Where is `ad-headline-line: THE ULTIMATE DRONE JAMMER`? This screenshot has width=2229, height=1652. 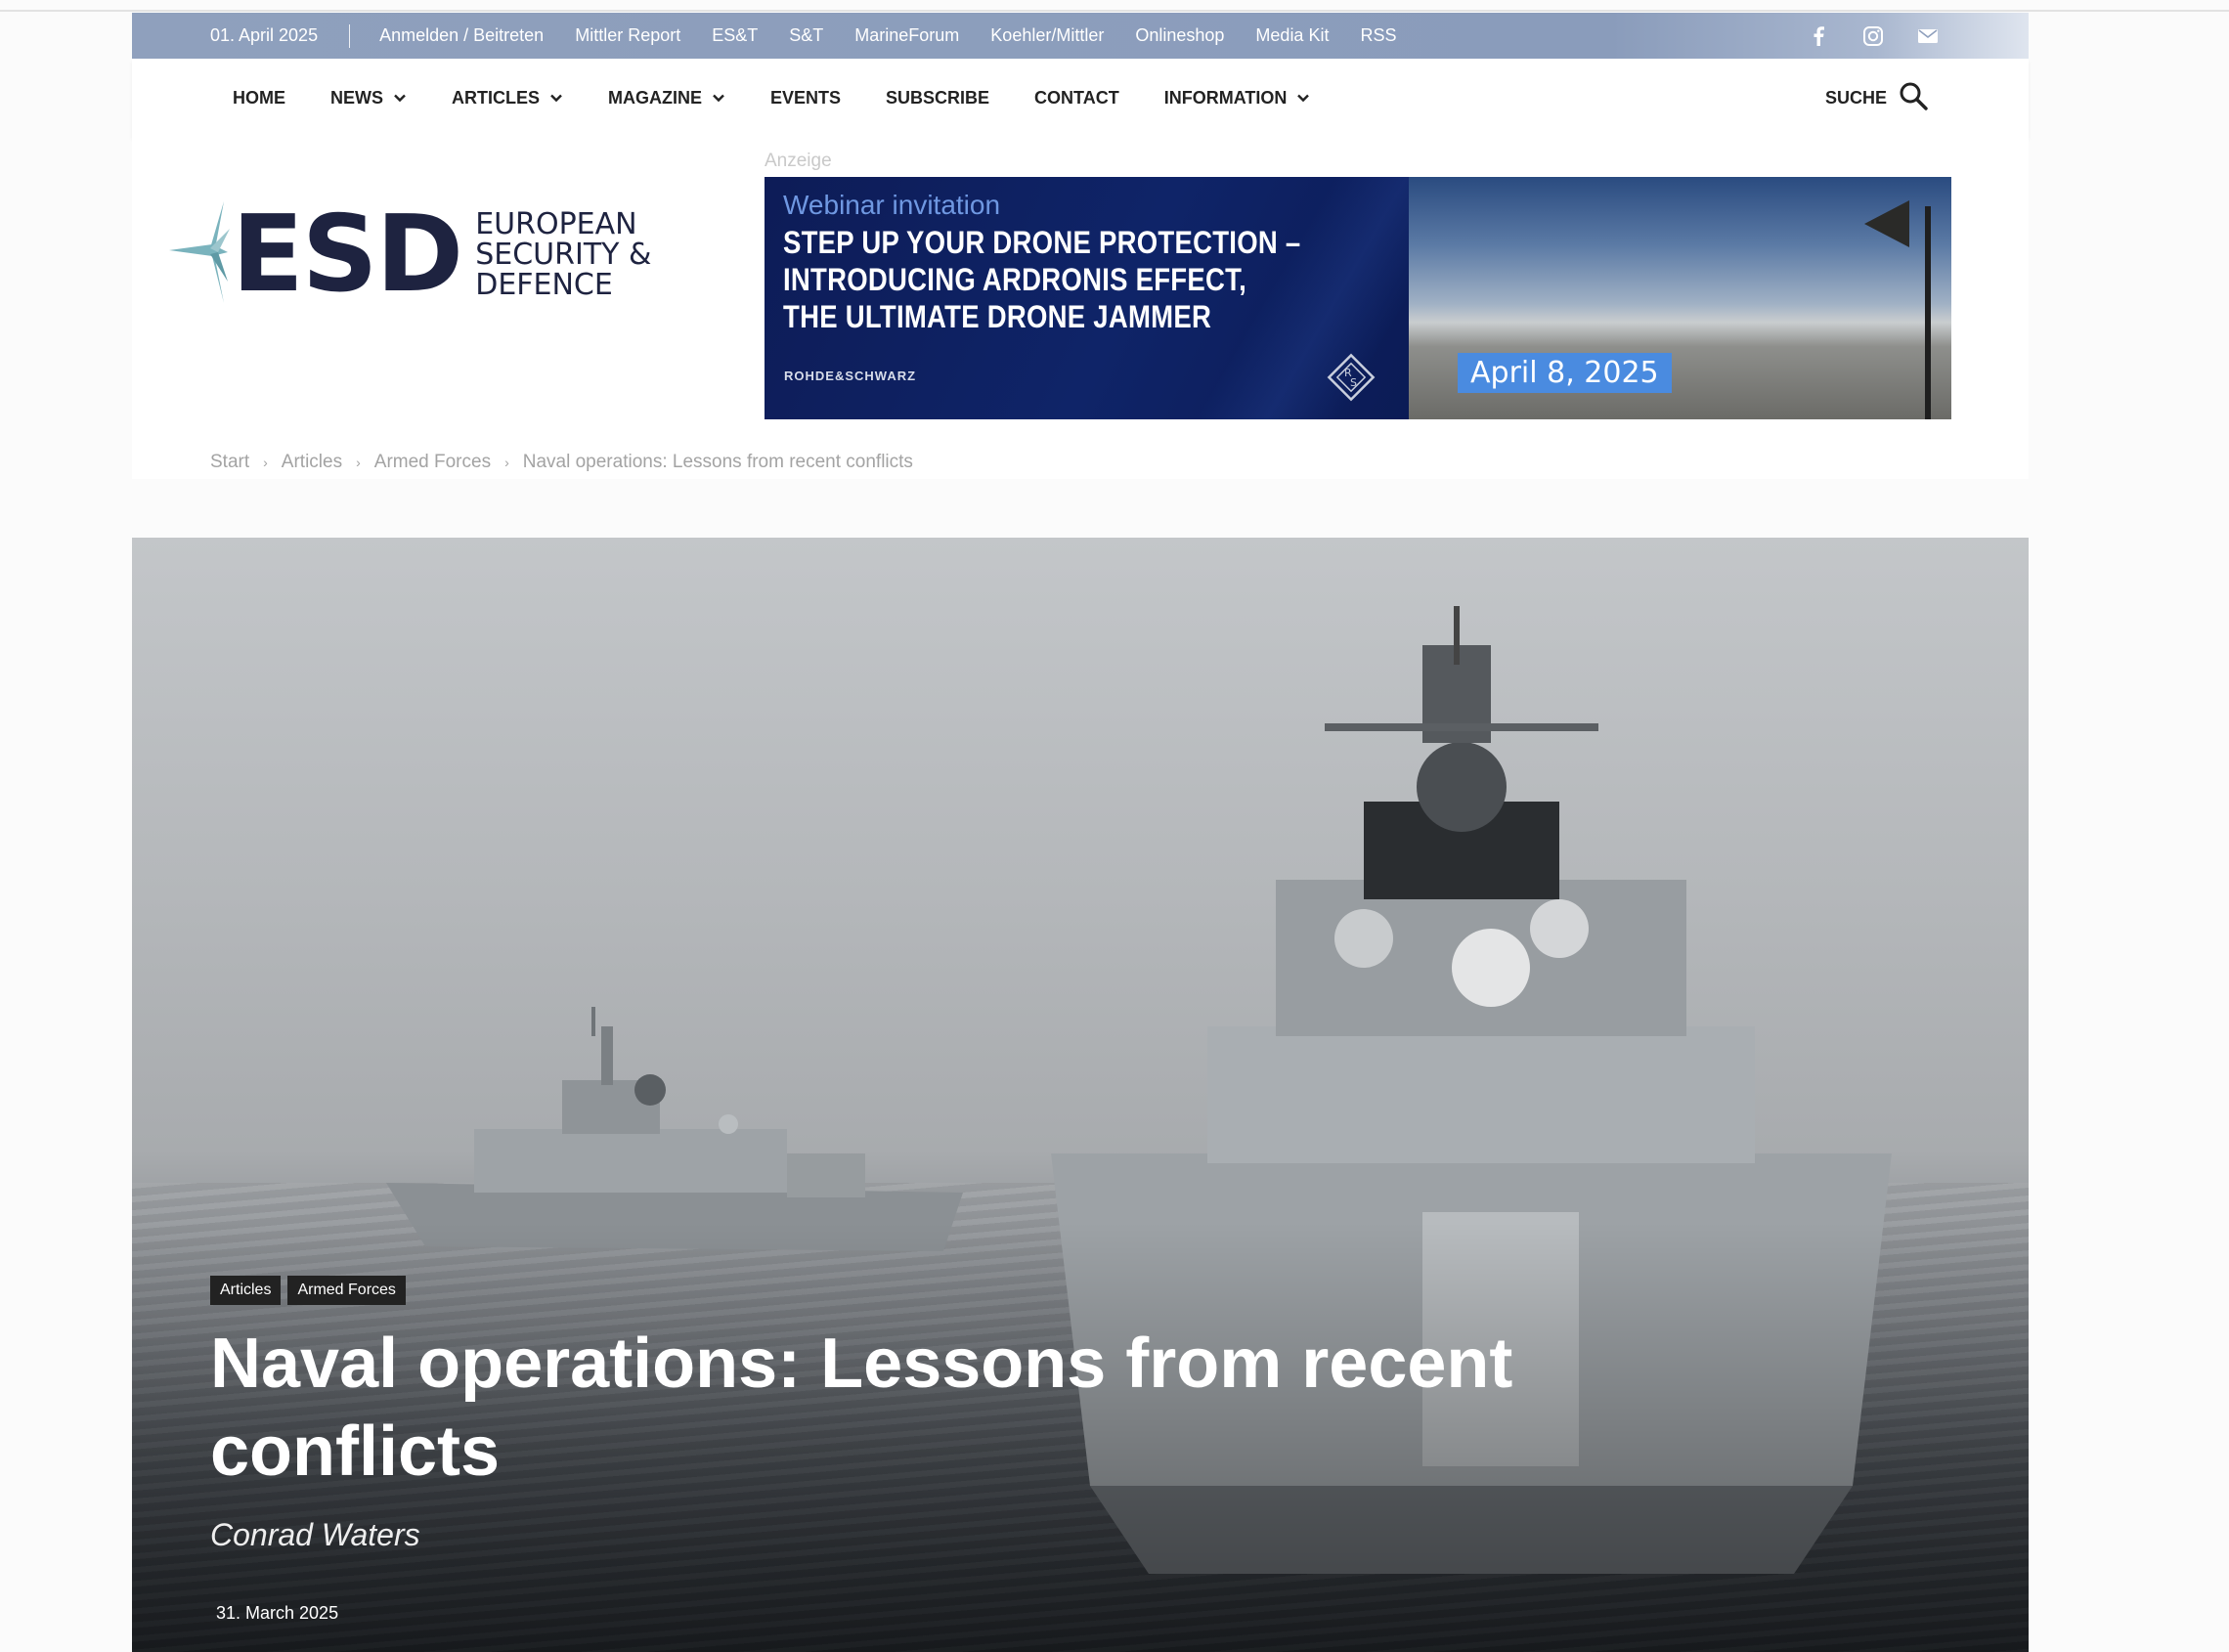 ad-headline-line: THE ULTIMATE DRONE JAMMER is located at coordinates (997, 316).